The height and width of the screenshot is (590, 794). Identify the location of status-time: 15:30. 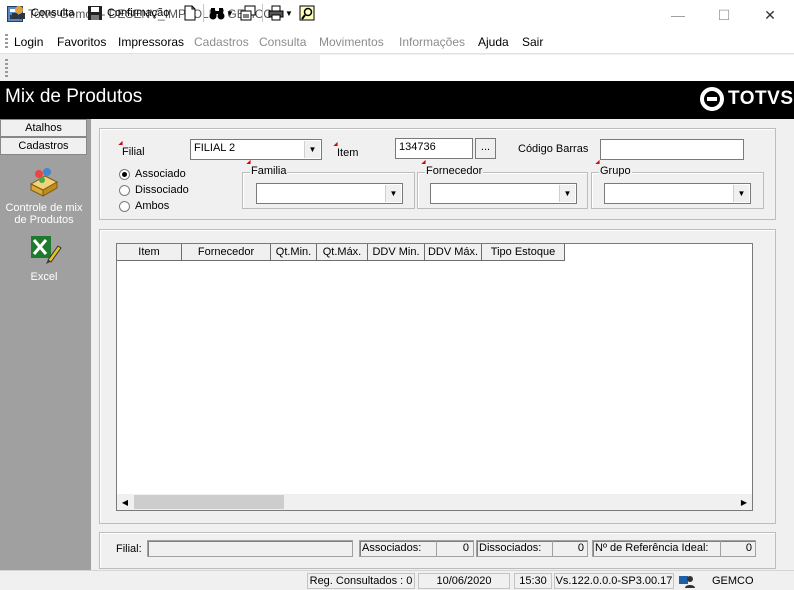
(533, 581).